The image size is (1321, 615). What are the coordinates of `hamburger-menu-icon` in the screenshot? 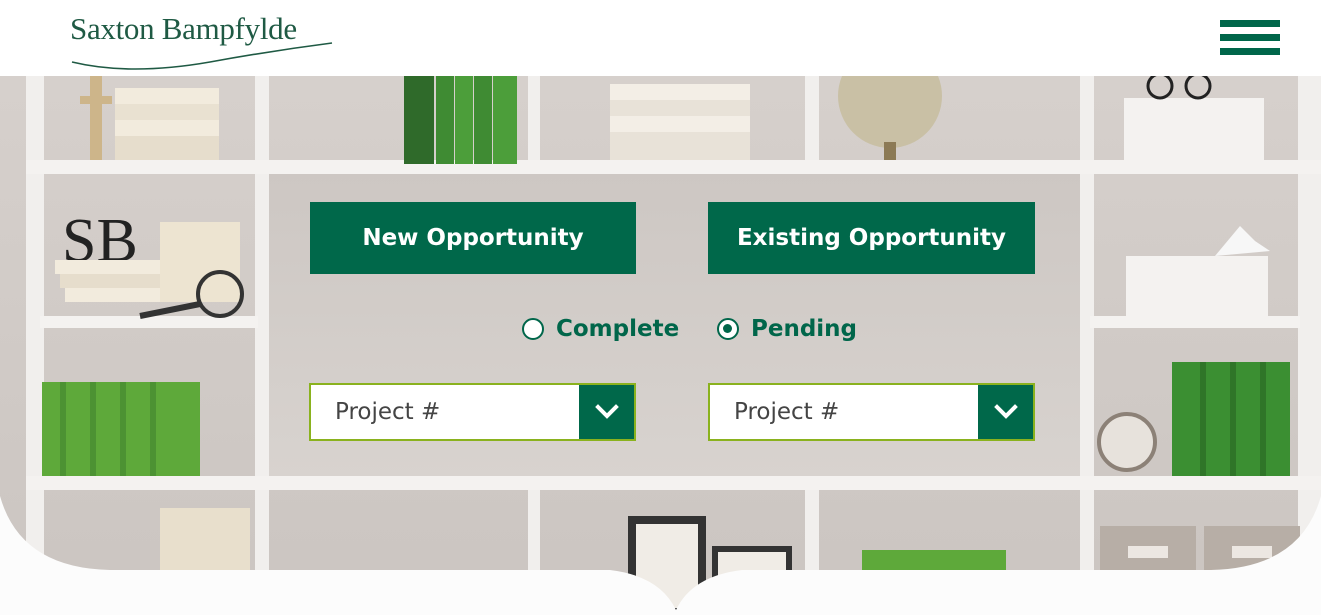 It's located at (1250, 38).